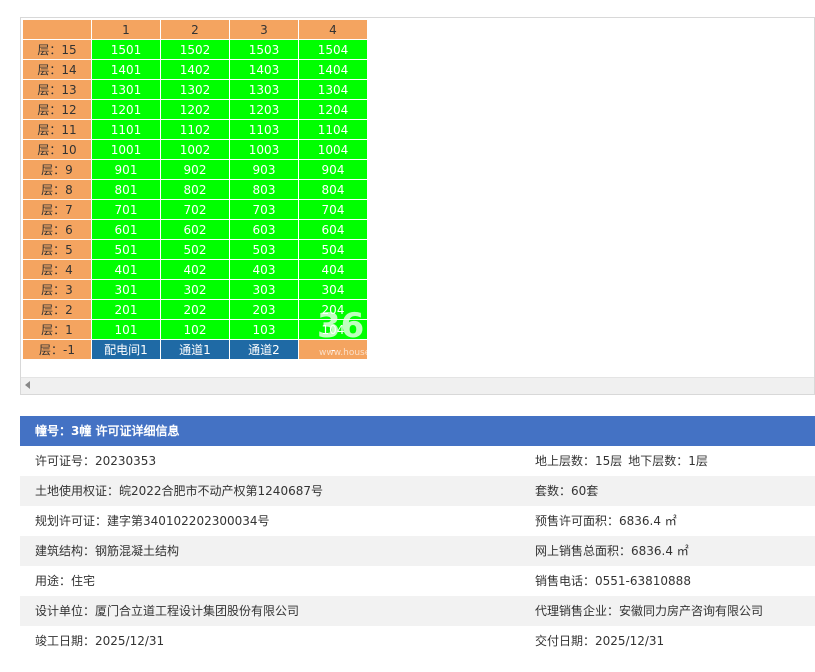 The width and height of the screenshot is (815, 672). What do you see at coordinates (195, 89) in the screenshot?
I see `unit-cell: 1302` at bounding box center [195, 89].